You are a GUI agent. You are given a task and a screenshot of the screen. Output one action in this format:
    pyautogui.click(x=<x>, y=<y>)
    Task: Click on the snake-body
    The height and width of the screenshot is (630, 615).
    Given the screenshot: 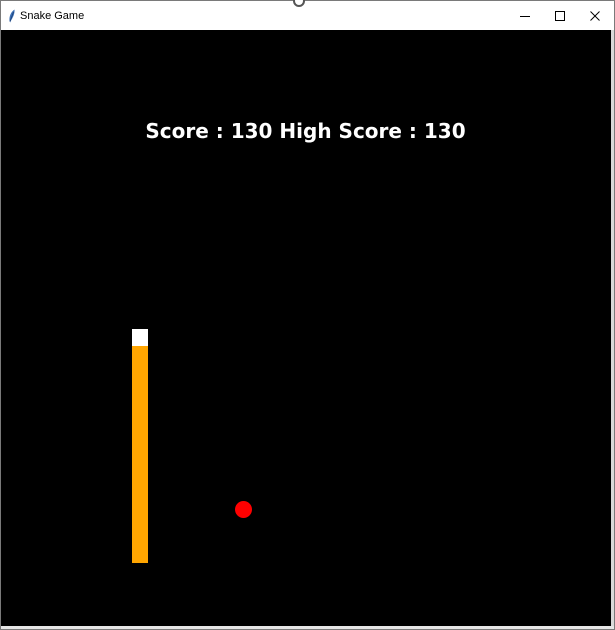 What is the action you would take?
    pyautogui.click(x=140, y=454)
    